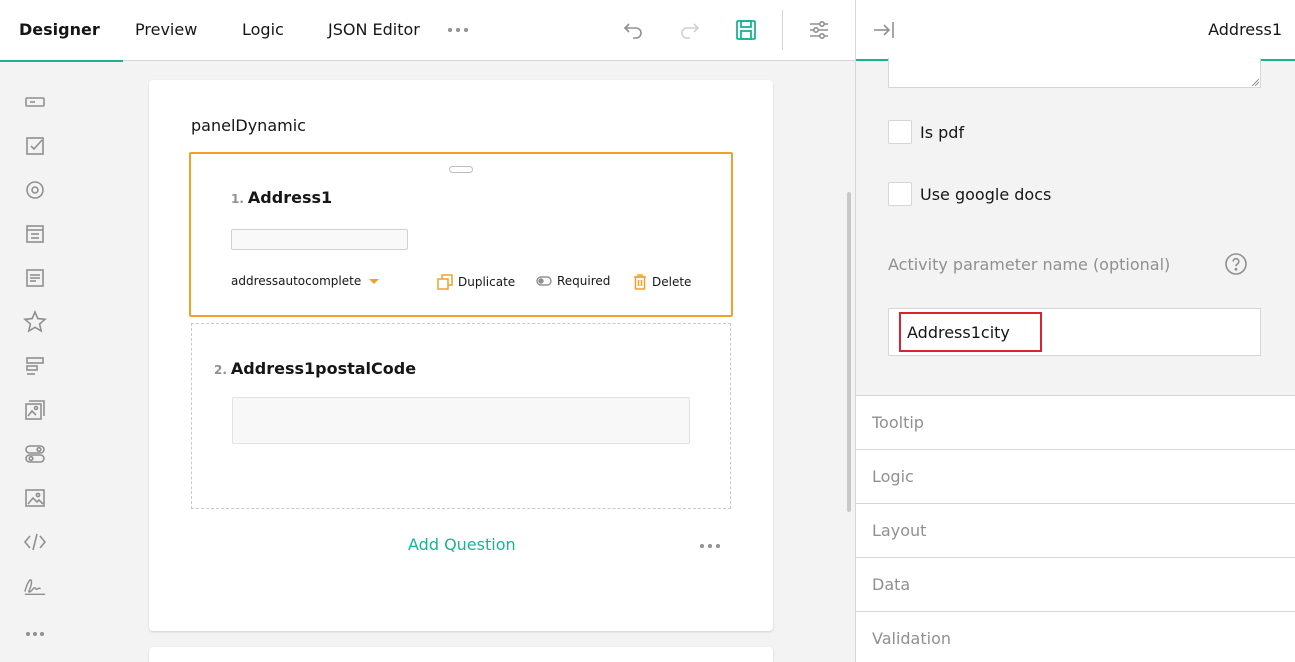 The width and height of the screenshot is (1295, 662). I want to click on settings-icon, so click(819, 30).